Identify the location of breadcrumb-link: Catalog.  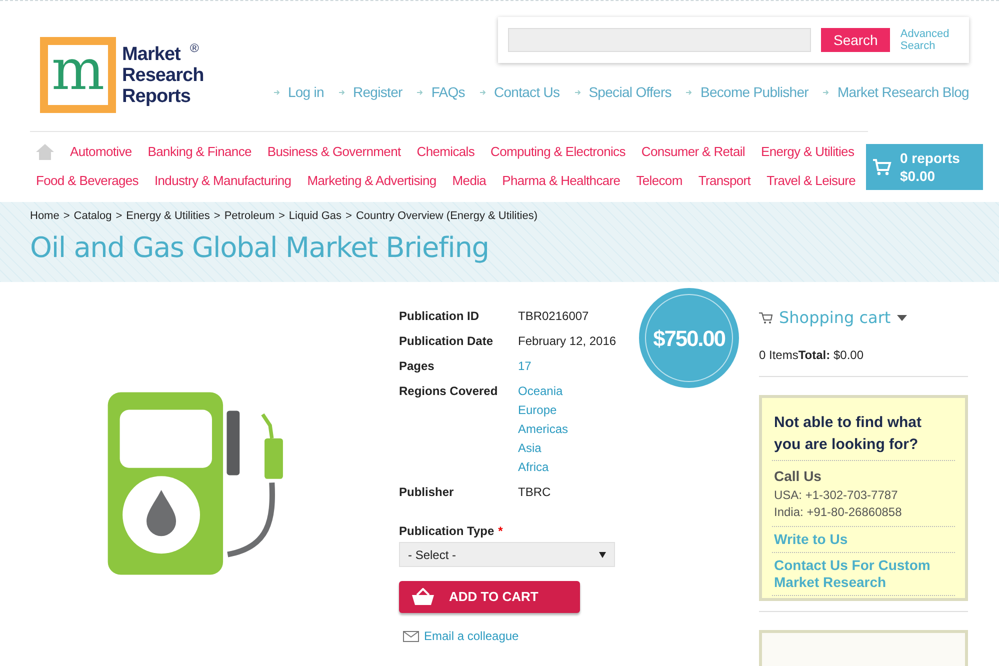
(93, 216).